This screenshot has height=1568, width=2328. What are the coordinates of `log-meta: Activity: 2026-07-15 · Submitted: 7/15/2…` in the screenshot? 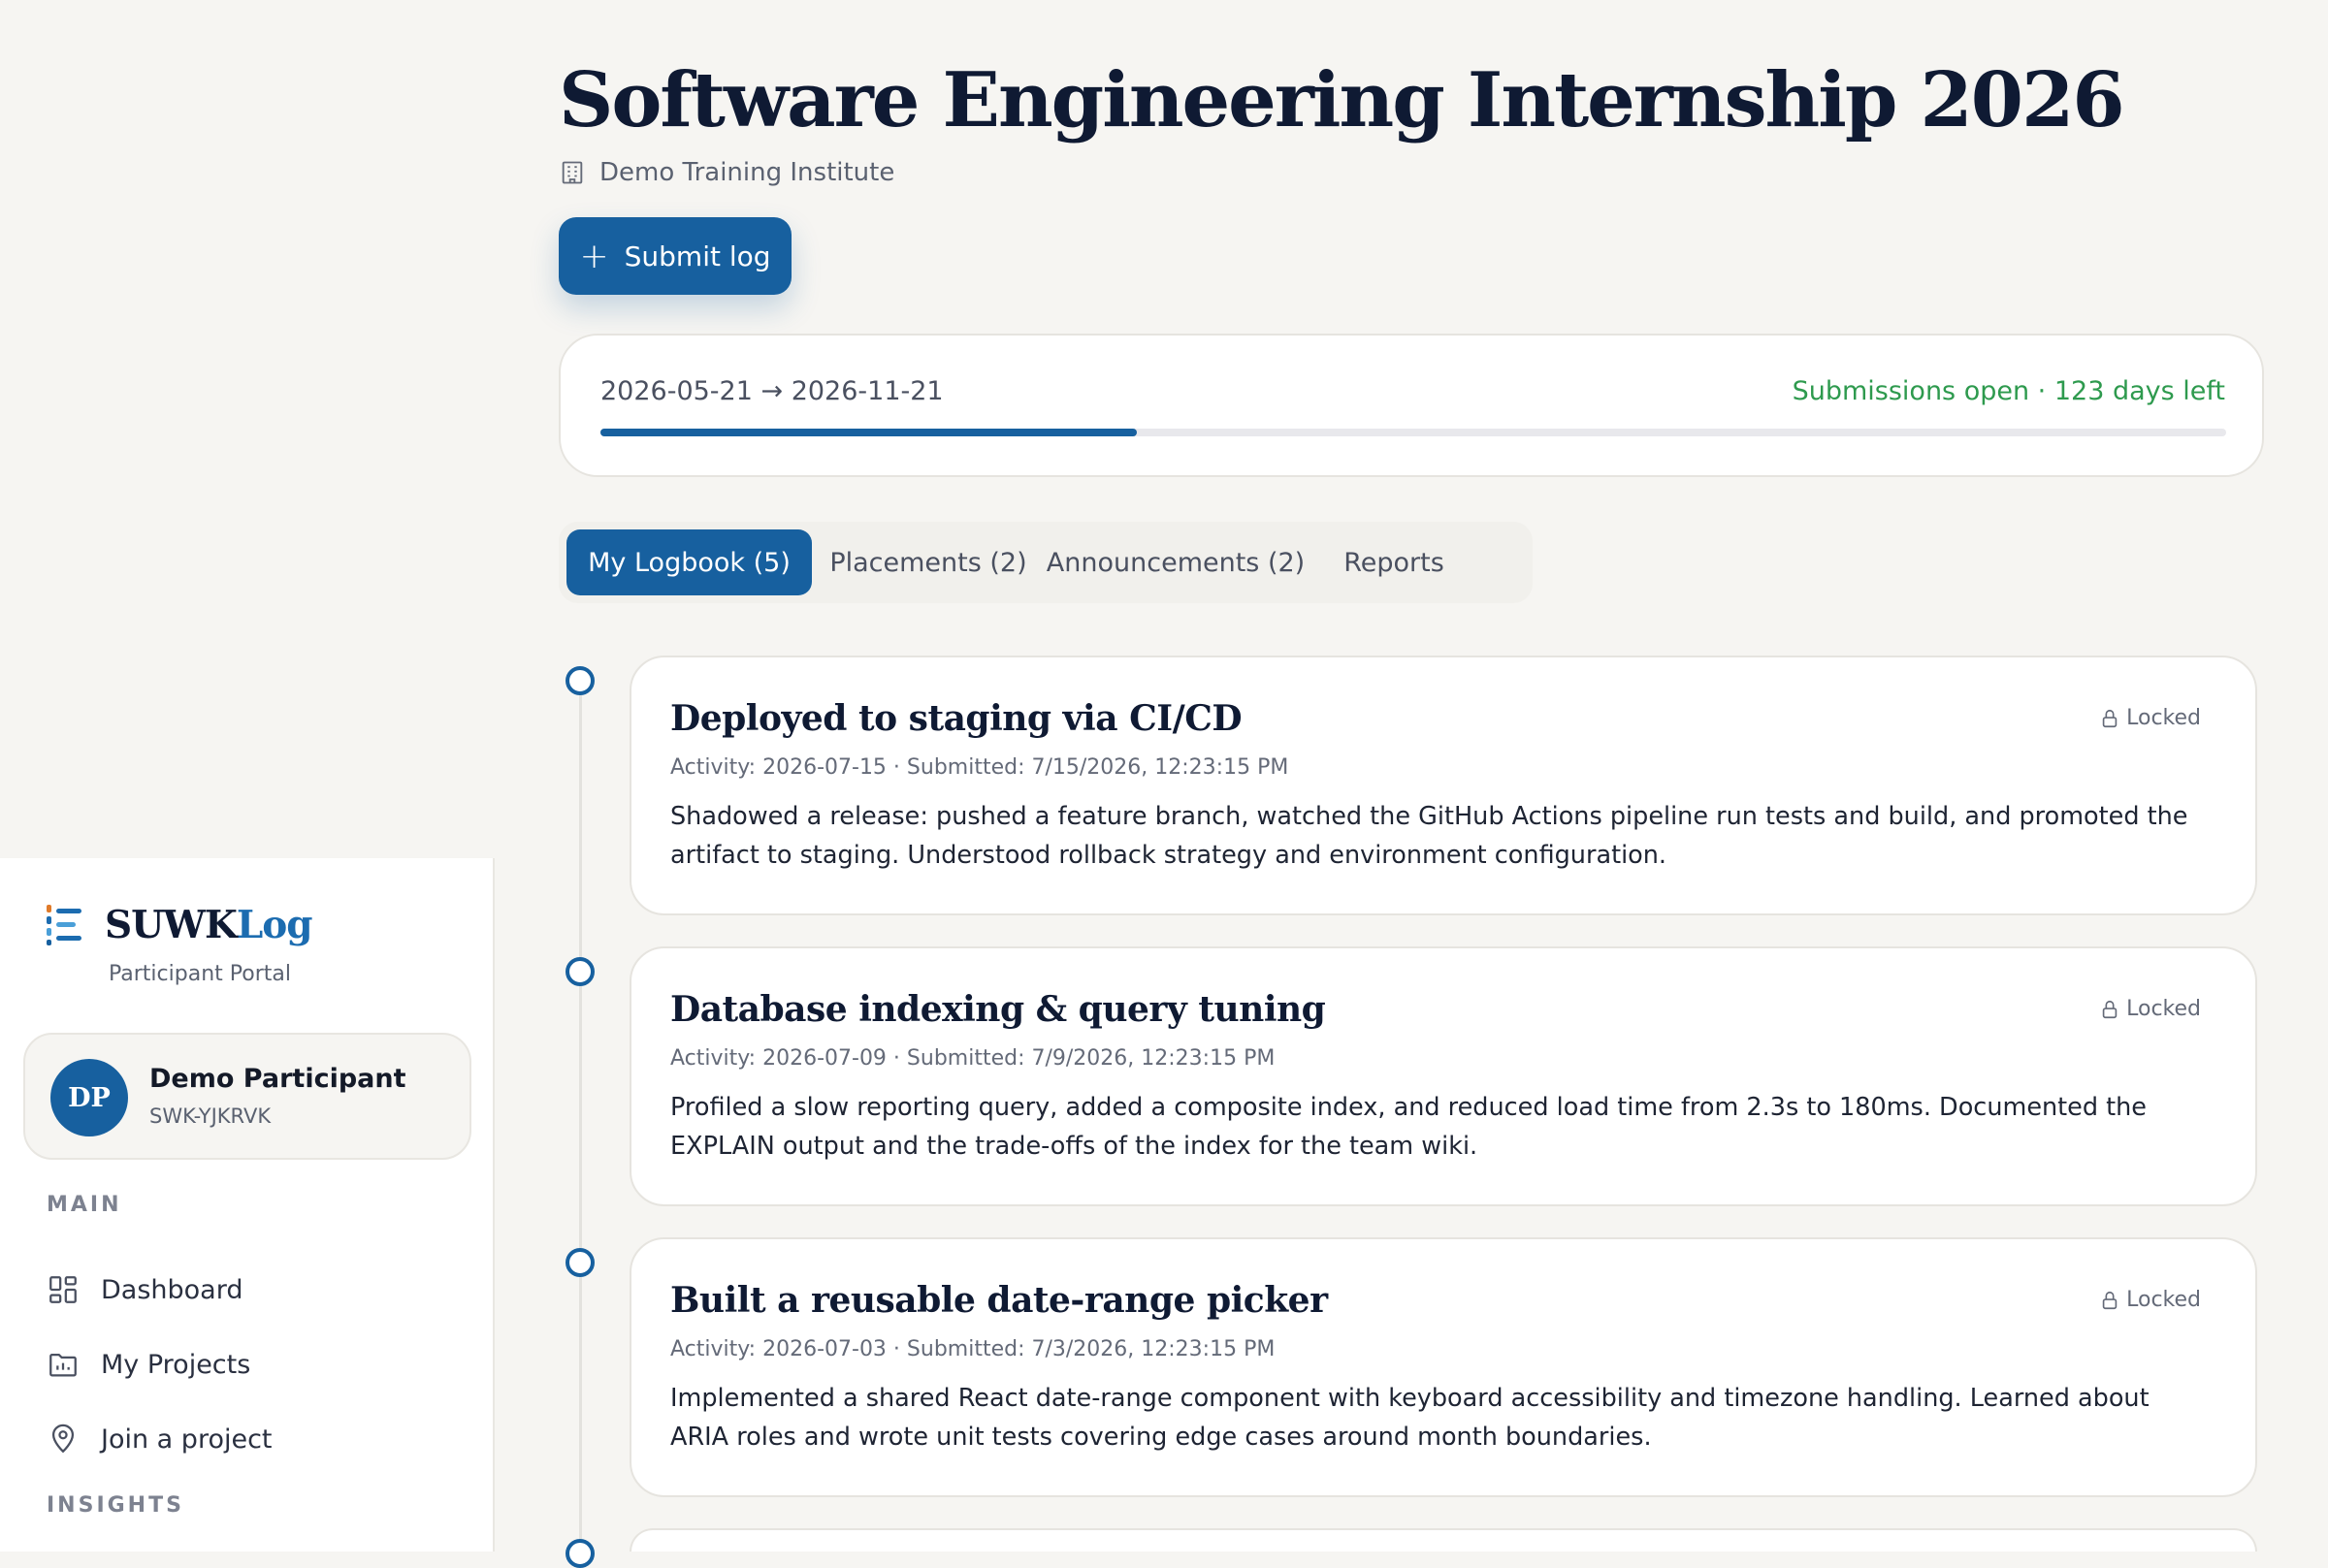 It's located at (979, 767).